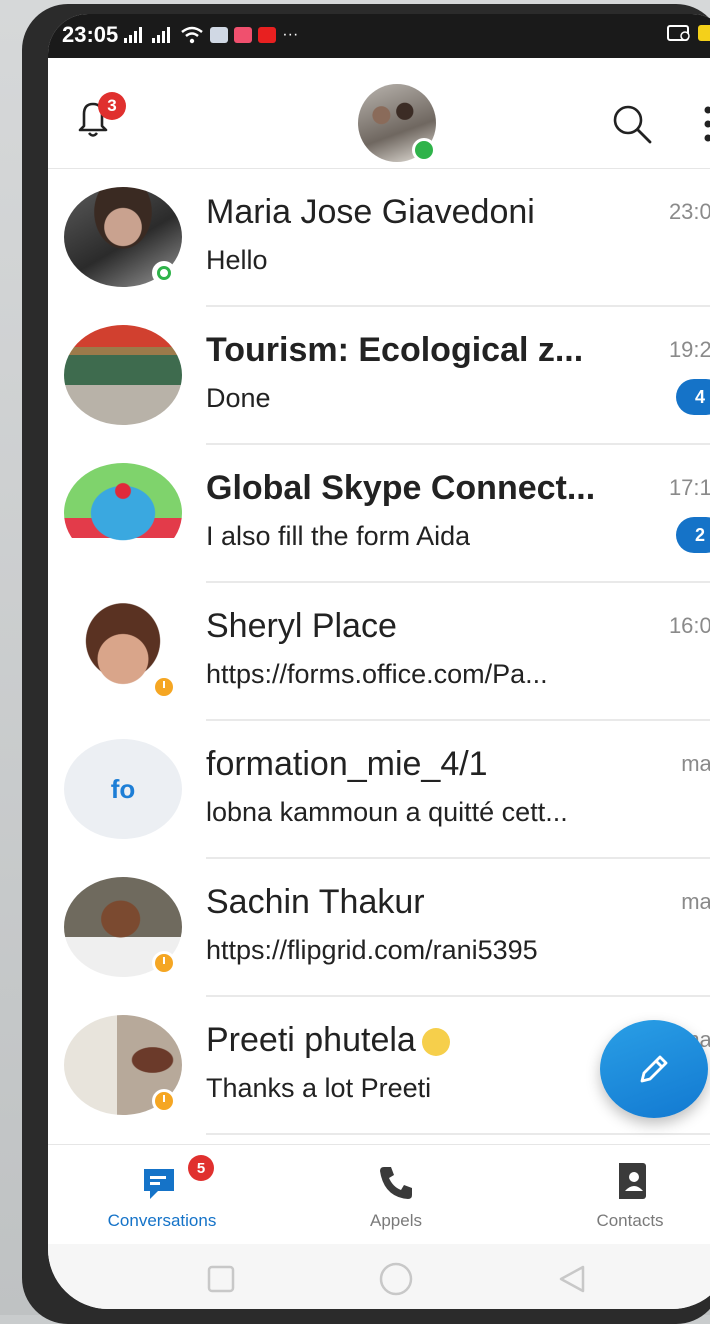 Image resolution: width=710 pixels, height=1324 pixels. I want to click on status-time: 23:05, so click(90, 35).